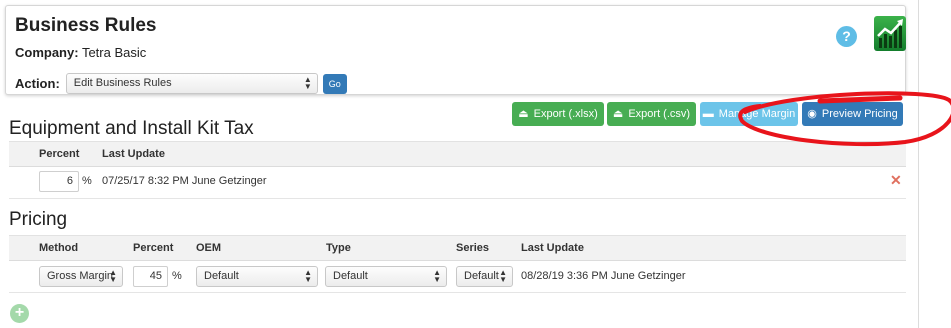 The height and width of the screenshot is (328, 951). Describe the element at coordinates (565, 114) in the screenshot. I see `export-xlsx-label: Export (.xlsx)` at that location.